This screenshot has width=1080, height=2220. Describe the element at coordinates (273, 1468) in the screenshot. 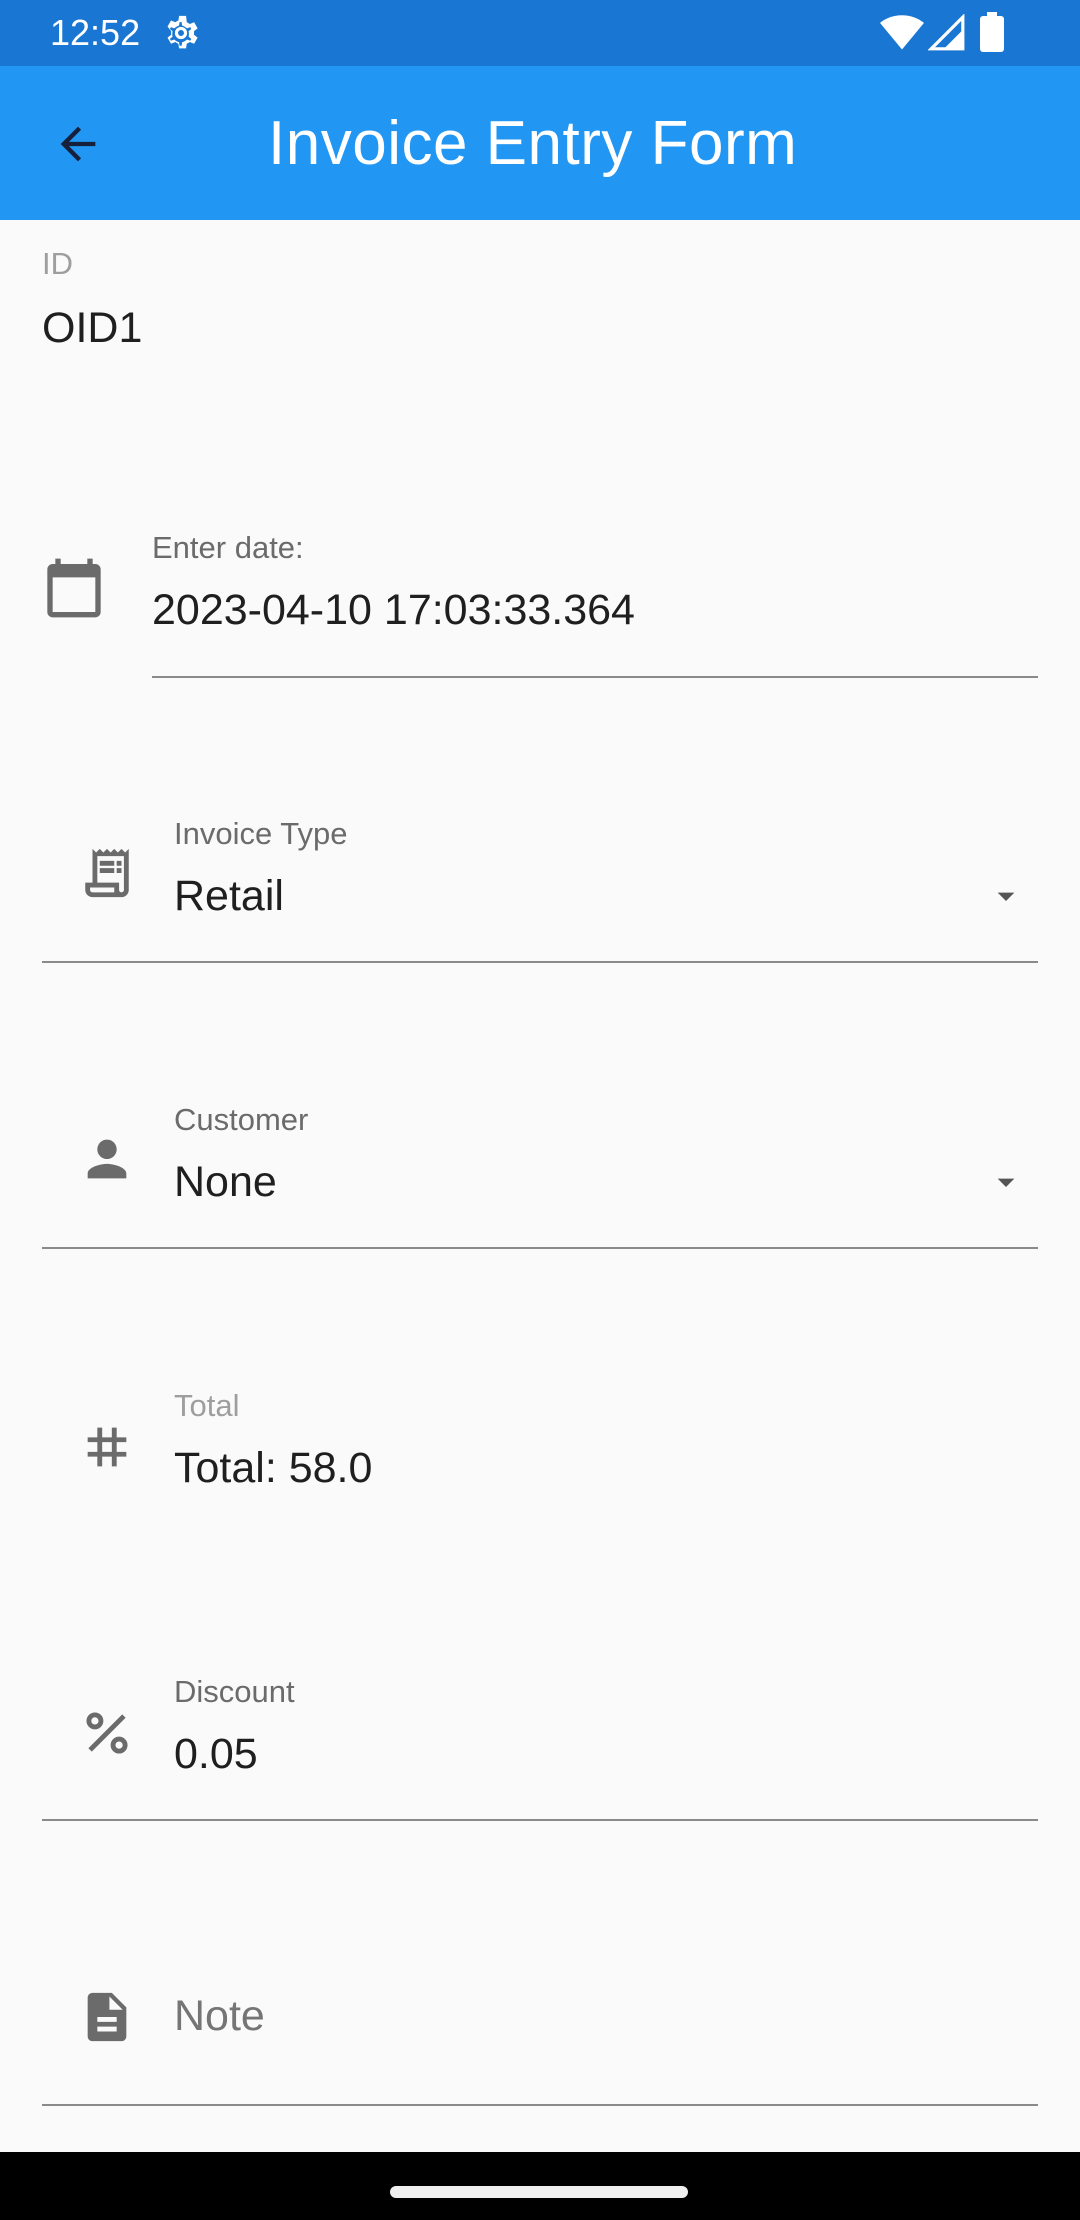

I see `total-value: Total: 58.0` at that location.